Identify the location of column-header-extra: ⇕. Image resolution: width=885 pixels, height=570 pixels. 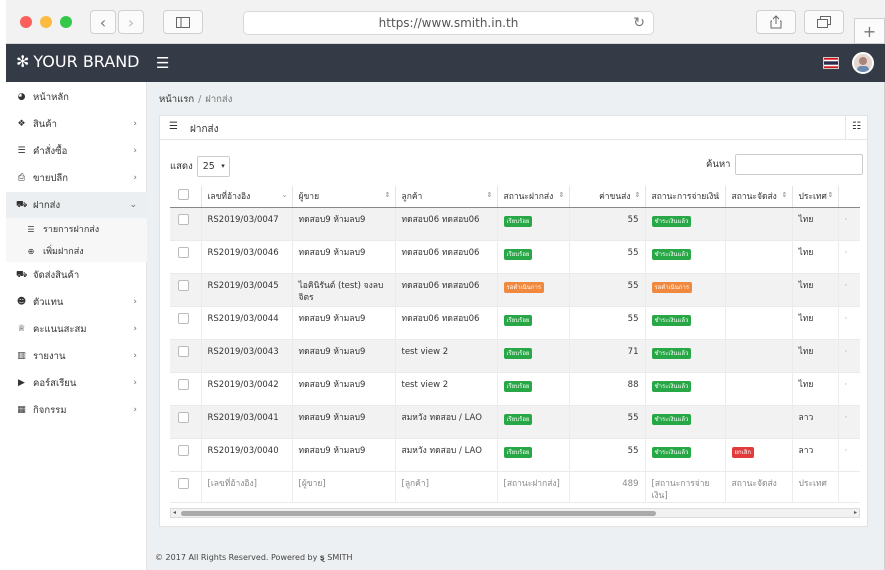
(849, 197).